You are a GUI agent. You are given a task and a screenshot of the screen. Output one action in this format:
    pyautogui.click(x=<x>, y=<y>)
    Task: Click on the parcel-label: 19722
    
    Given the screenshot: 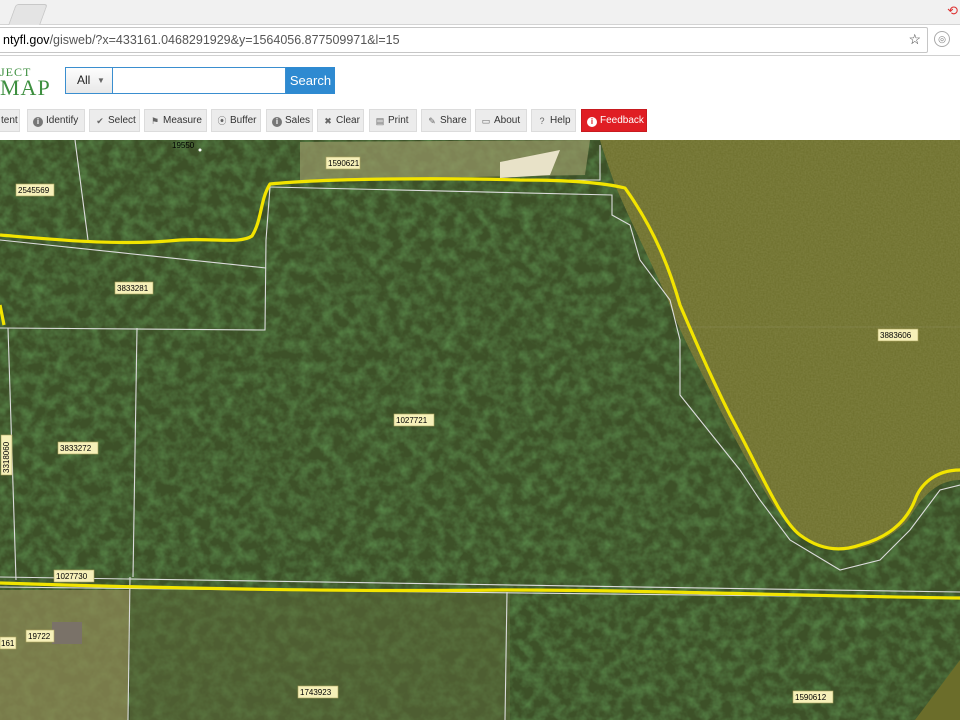 What is the action you would take?
    pyautogui.click(x=40, y=636)
    